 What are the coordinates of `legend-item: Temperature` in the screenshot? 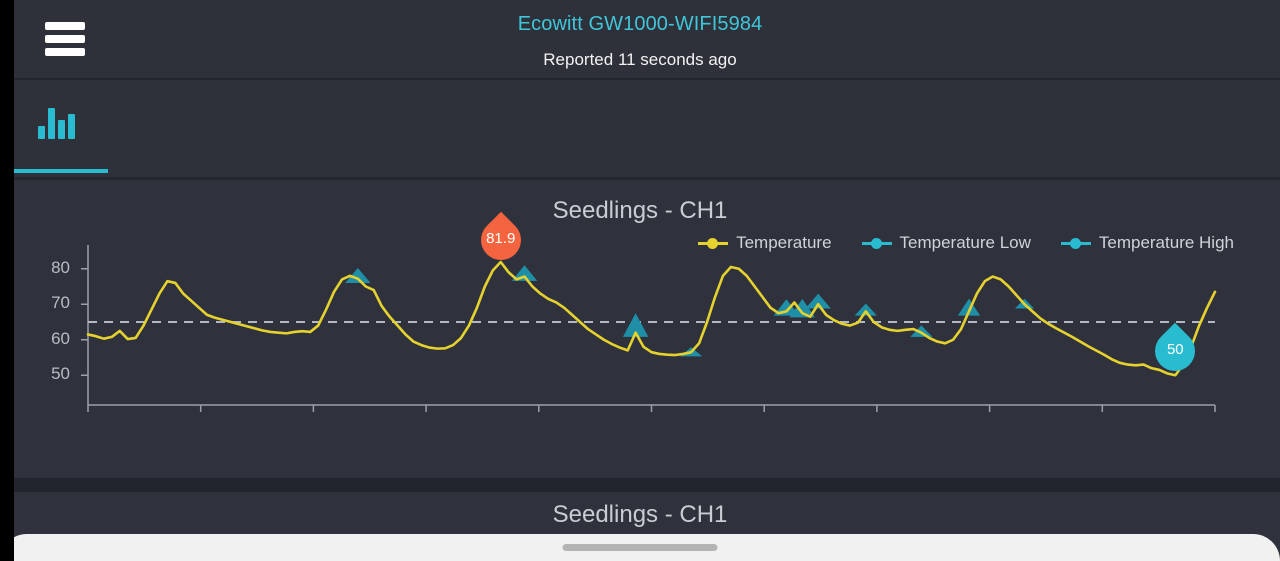 It's located at (765, 243).